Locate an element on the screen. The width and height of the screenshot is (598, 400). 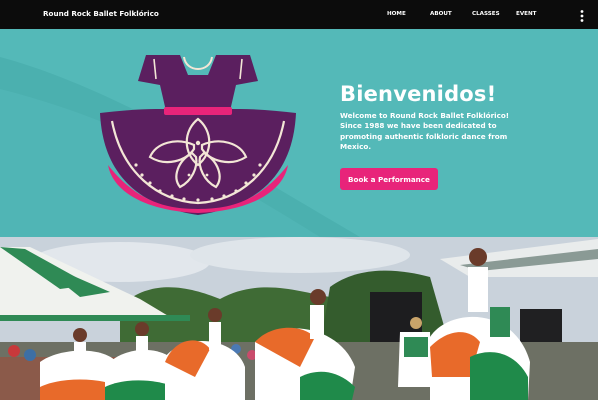
main-nav: HOME ABOUT CLASSES EVENT is located at coordinates (299, 16).